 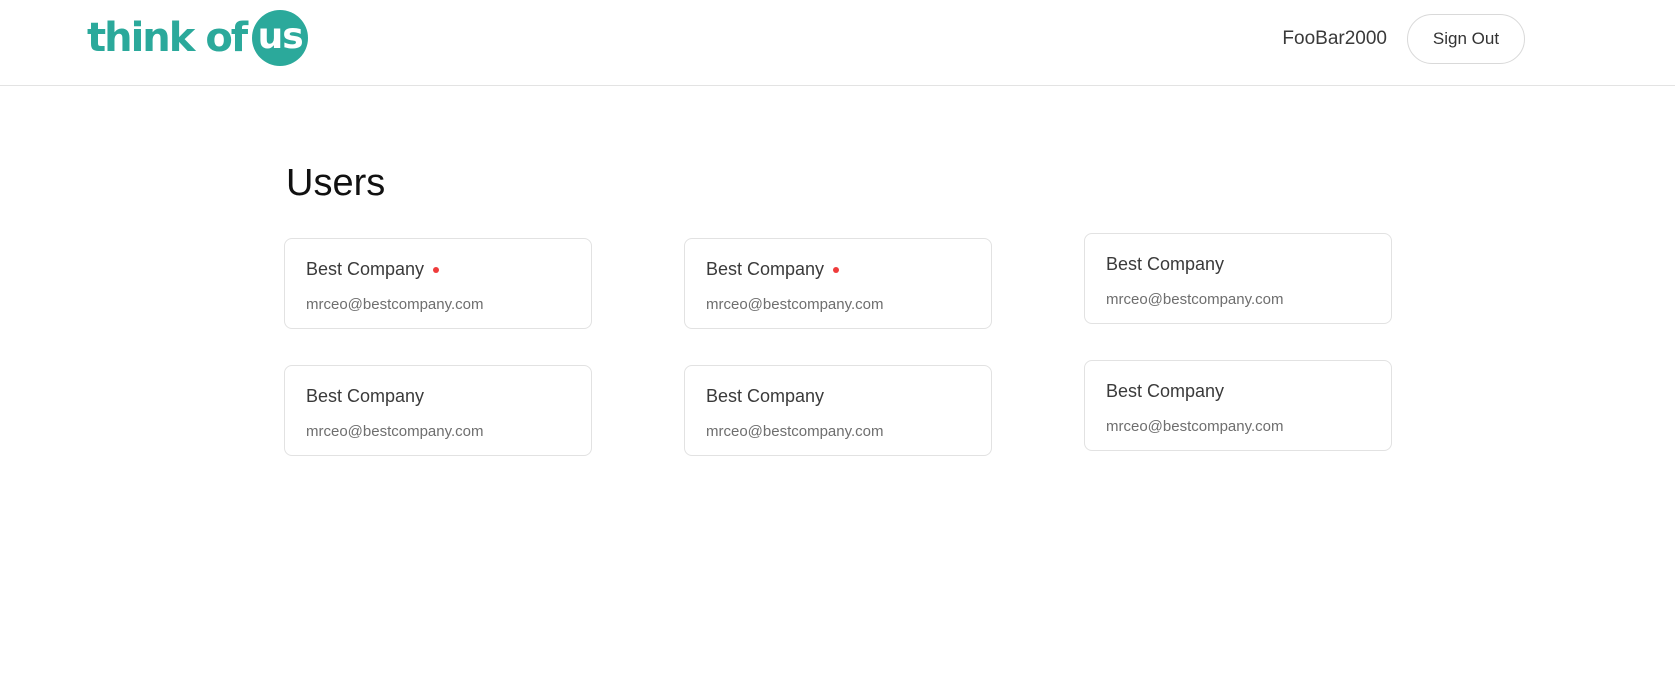 I want to click on top-nav-bar: think of us FooBar2000 Sign Out, so click(x=837, y=43).